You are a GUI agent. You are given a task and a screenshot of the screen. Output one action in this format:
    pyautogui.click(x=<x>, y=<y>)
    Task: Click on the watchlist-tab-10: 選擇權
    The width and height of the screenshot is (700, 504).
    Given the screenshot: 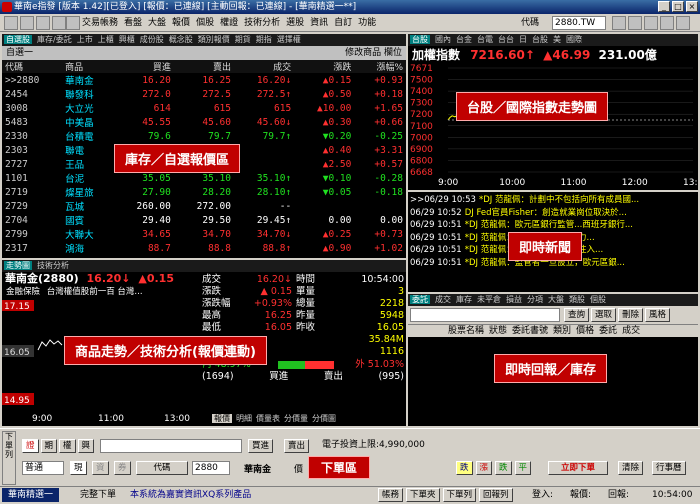 What is the action you would take?
    pyautogui.click(x=289, y=39)
    